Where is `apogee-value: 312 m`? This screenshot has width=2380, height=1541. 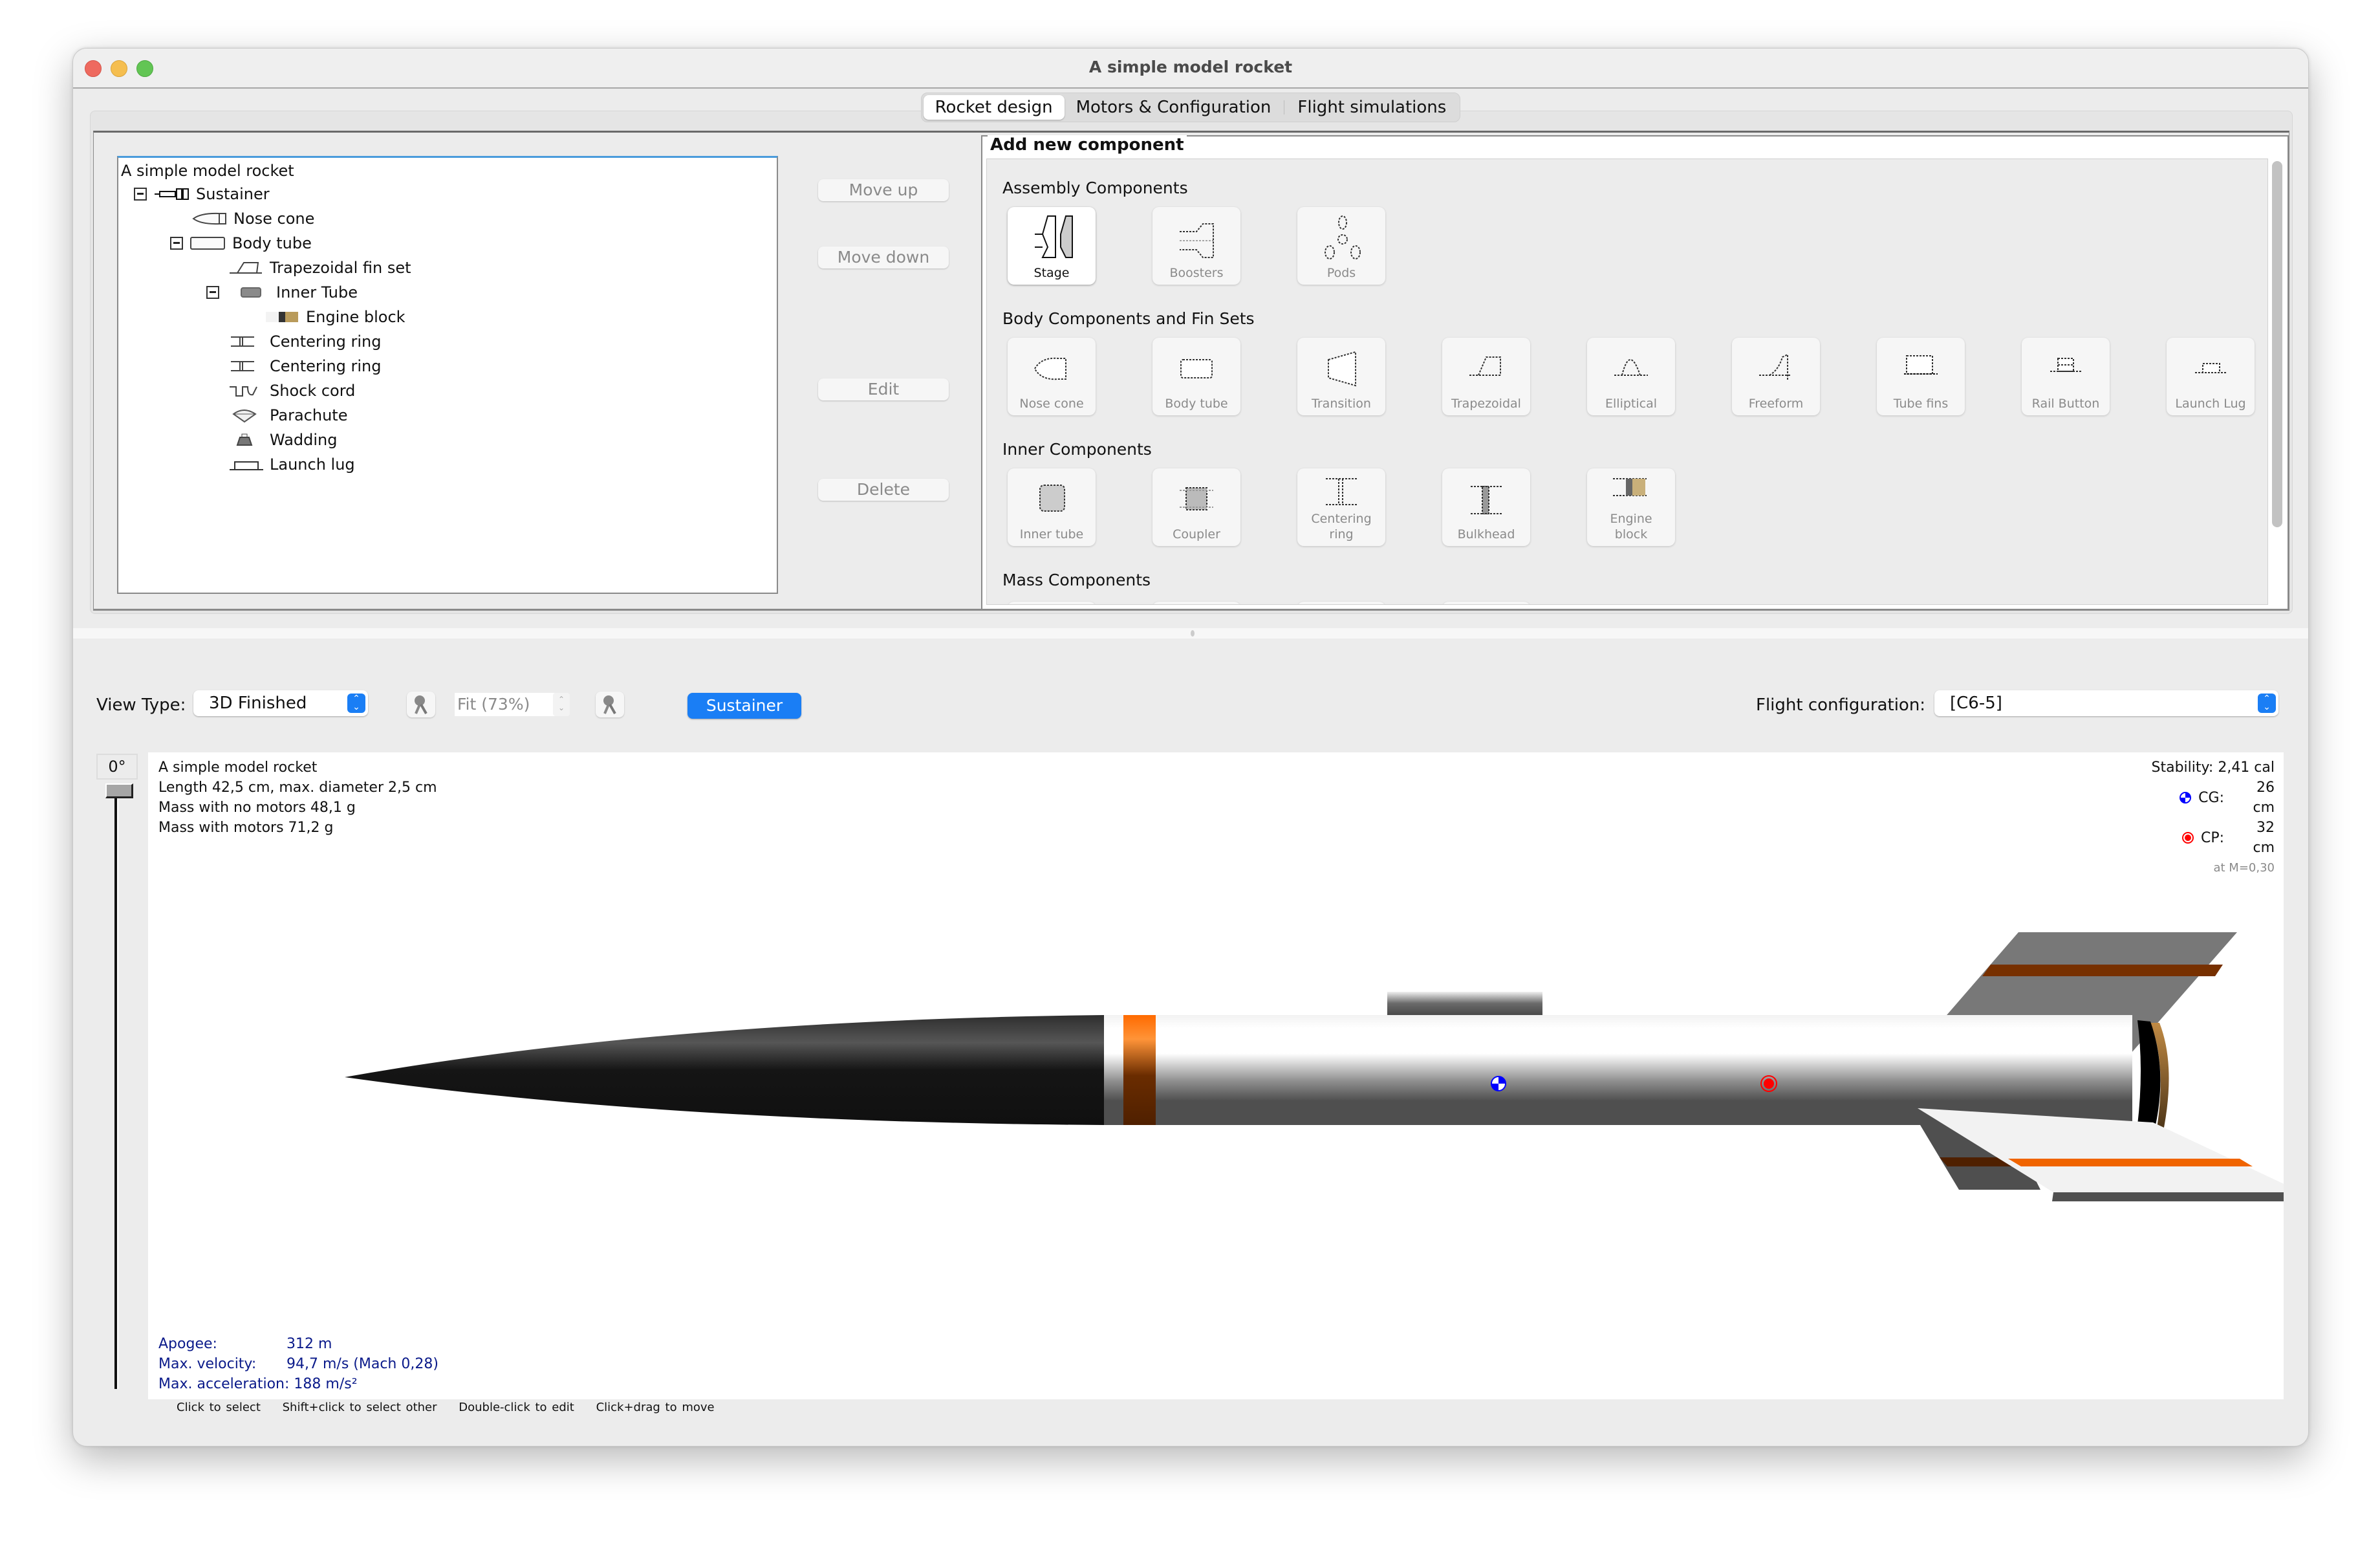
apogee-value: 312 m is located at coordinates (309, 1344).